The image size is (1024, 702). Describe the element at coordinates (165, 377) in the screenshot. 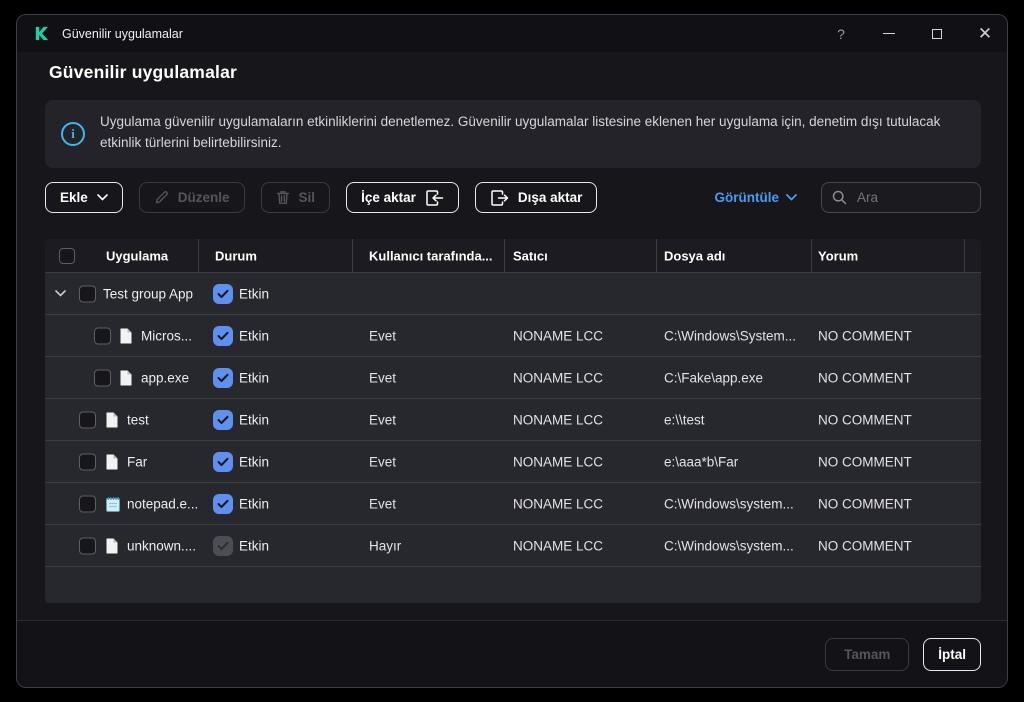

I see `application-name: app.exe` at that location.